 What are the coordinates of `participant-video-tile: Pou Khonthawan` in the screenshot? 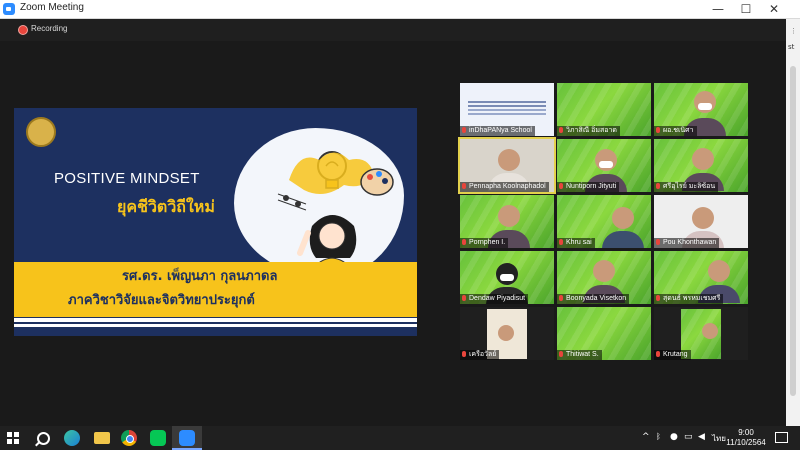 It's located at (701, 221).